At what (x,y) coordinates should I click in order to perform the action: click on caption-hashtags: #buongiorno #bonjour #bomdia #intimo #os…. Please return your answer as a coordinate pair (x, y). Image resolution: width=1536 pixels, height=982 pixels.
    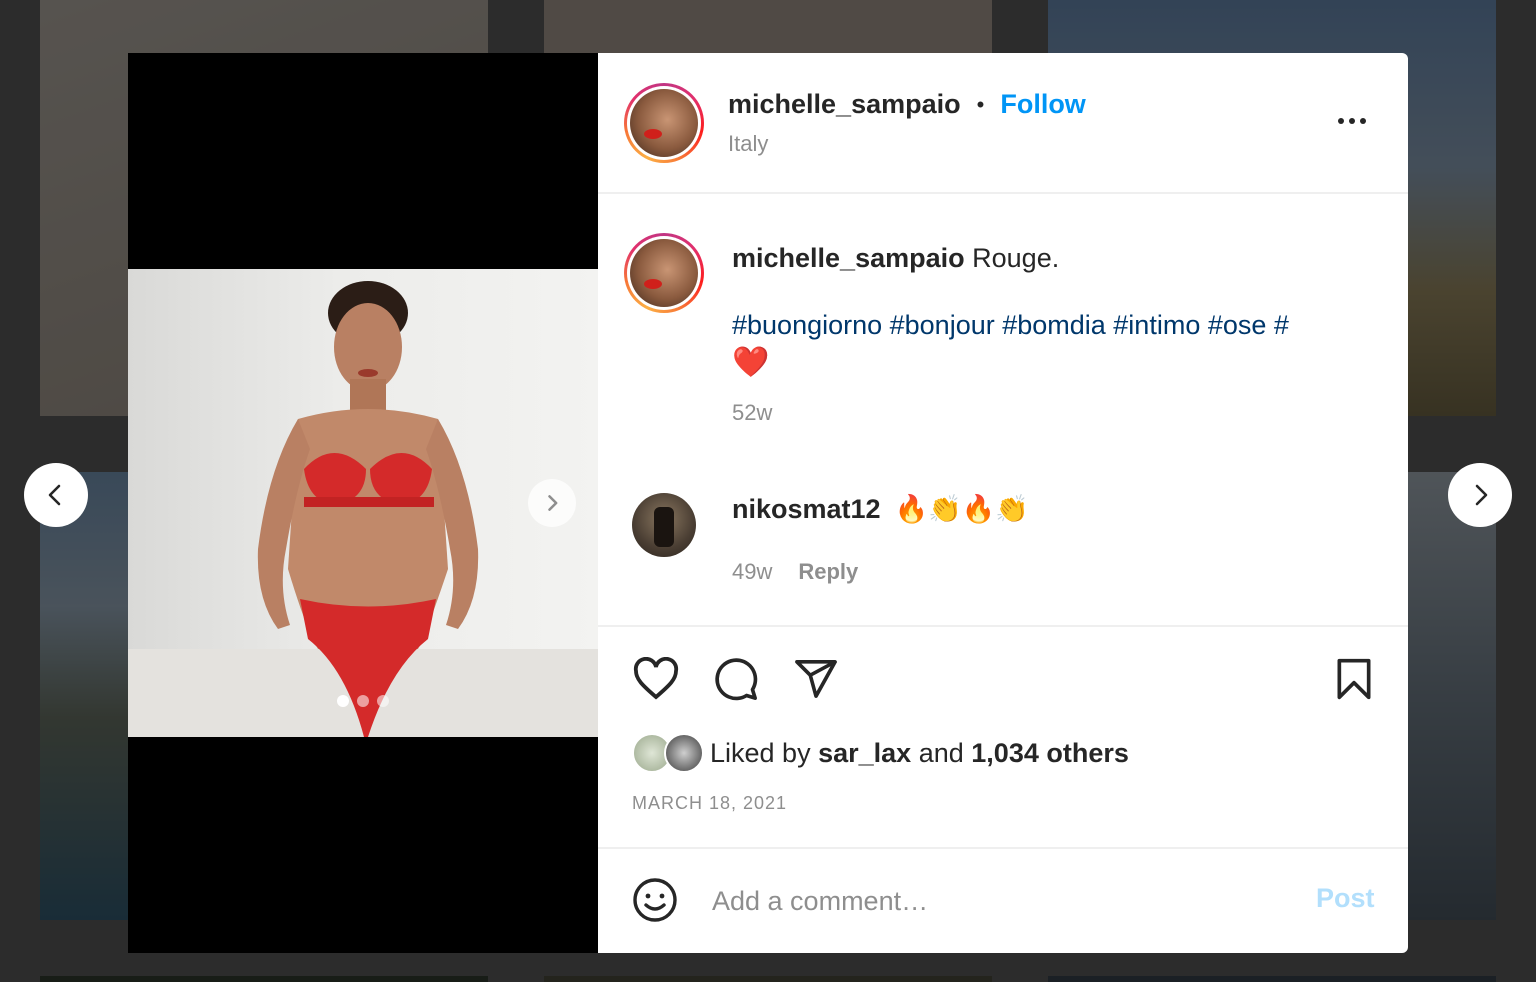
    Looking at the image, I should click on (1052, 325).